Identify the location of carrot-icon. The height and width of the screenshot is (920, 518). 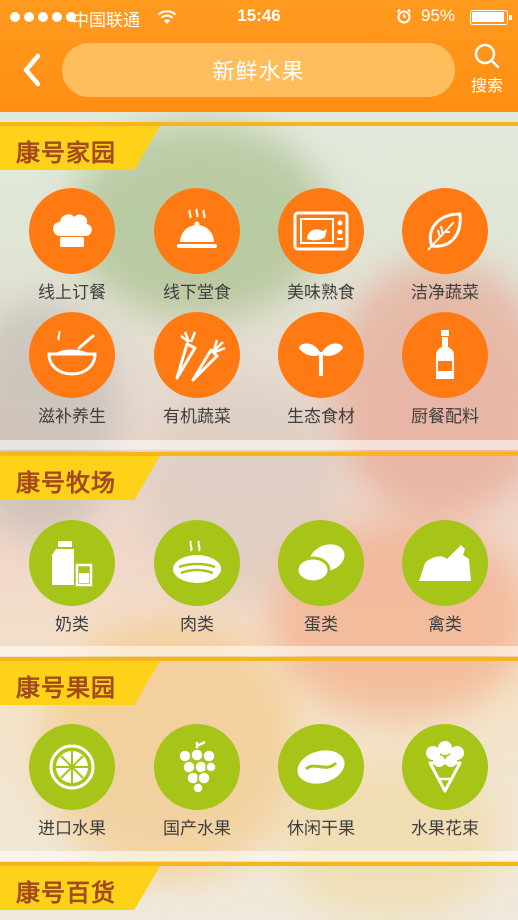
(200, 356).